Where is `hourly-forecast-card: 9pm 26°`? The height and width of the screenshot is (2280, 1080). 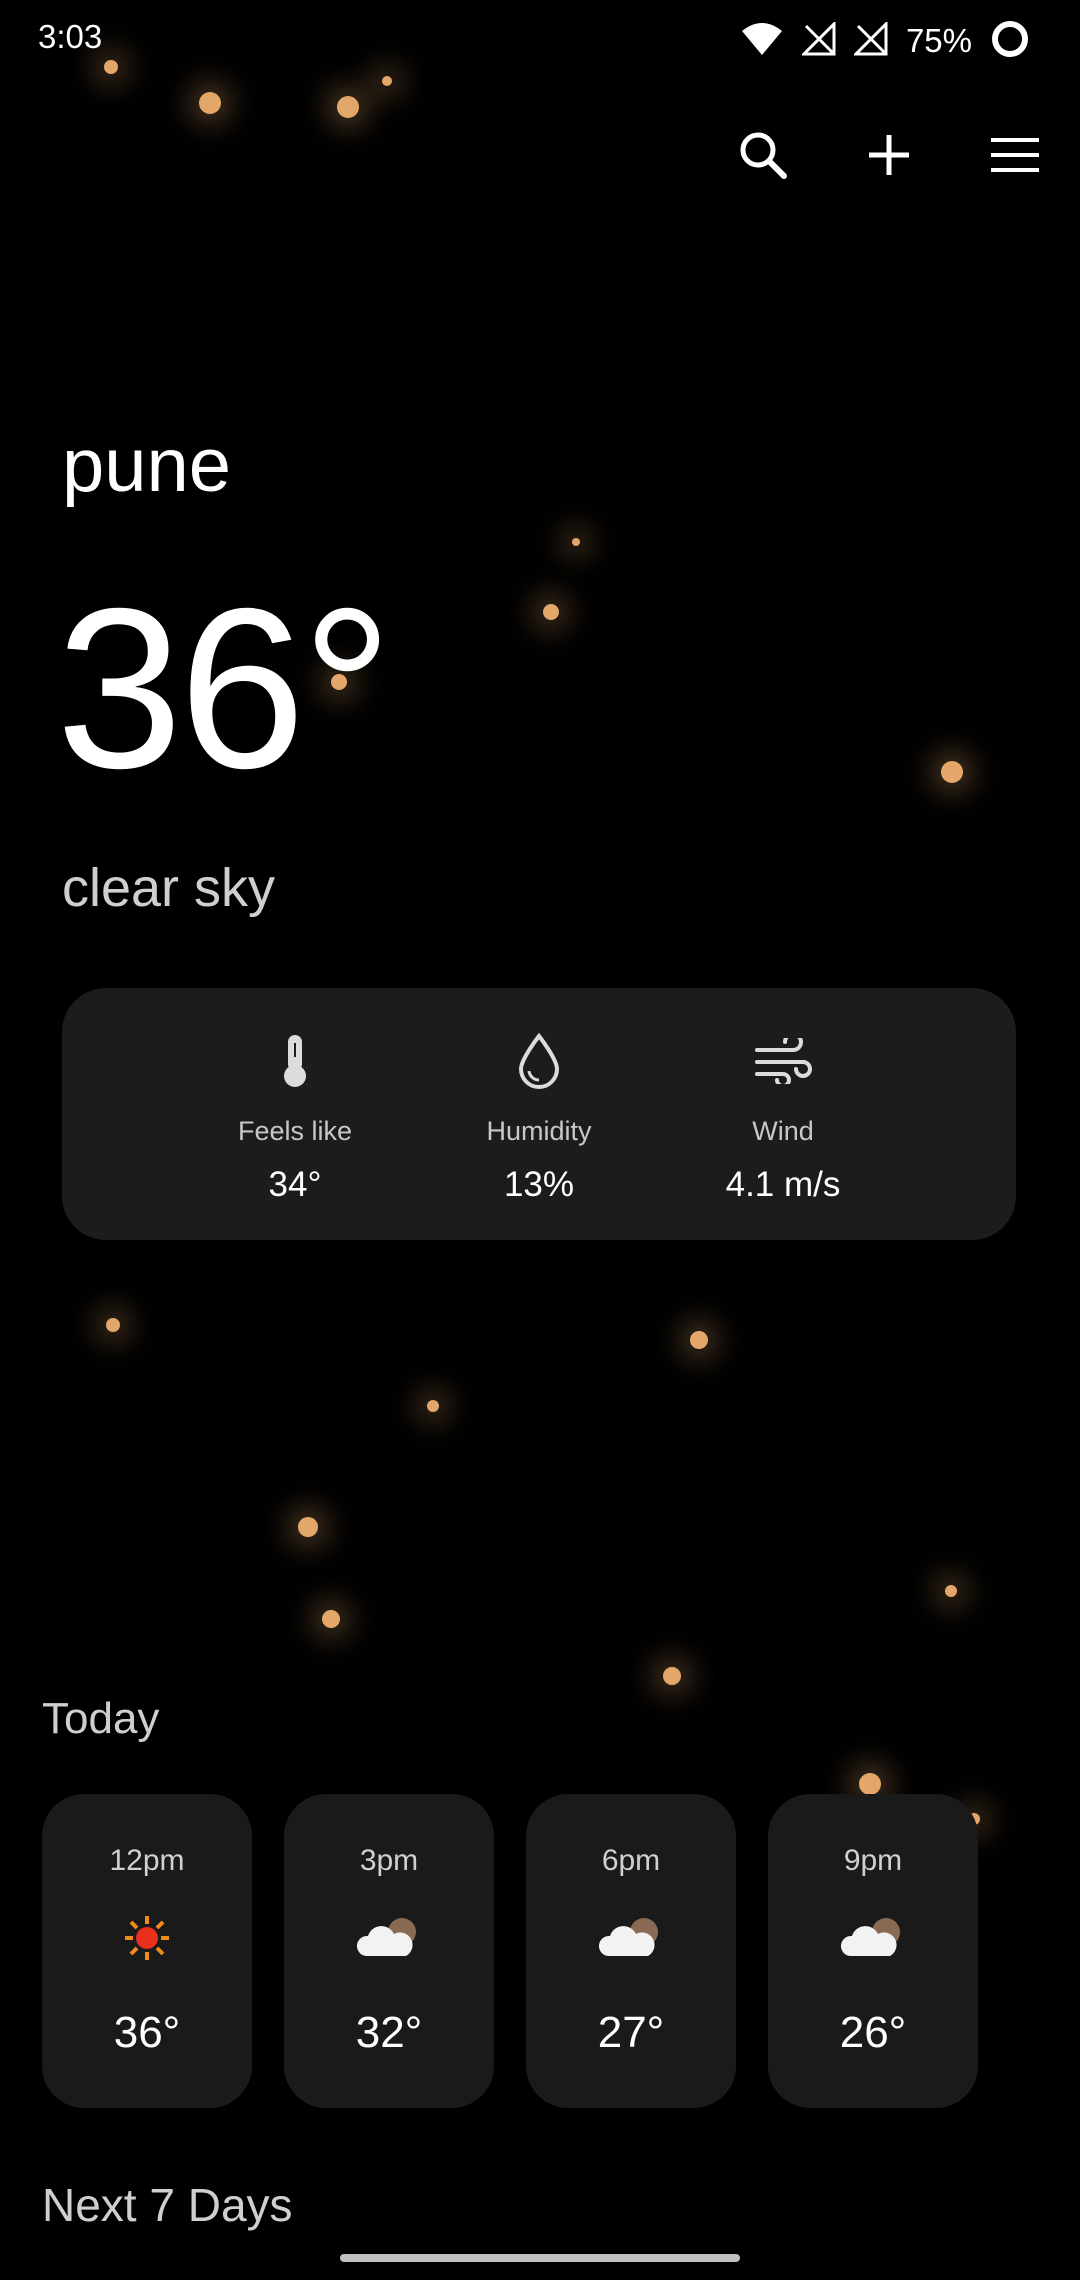 hourly-forecast-card: 9pm 26° is located at coordinates (873, 1951).